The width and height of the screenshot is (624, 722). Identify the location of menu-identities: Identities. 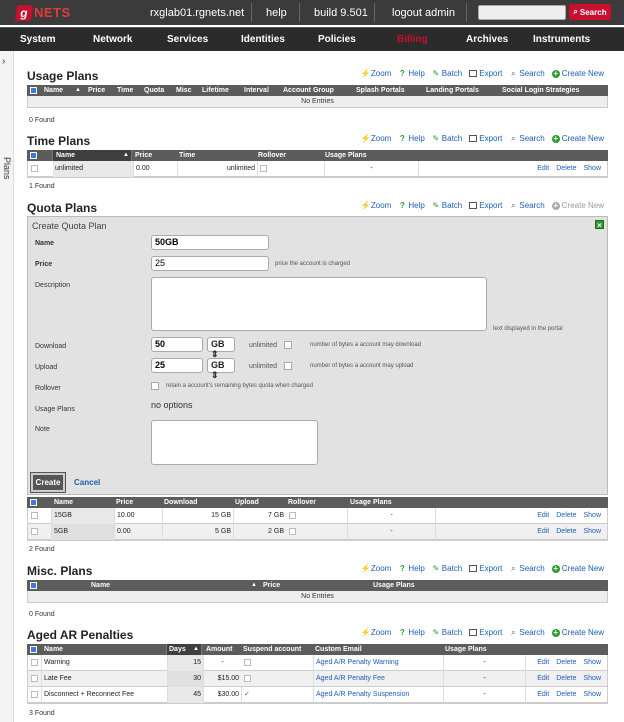
(263, 40).